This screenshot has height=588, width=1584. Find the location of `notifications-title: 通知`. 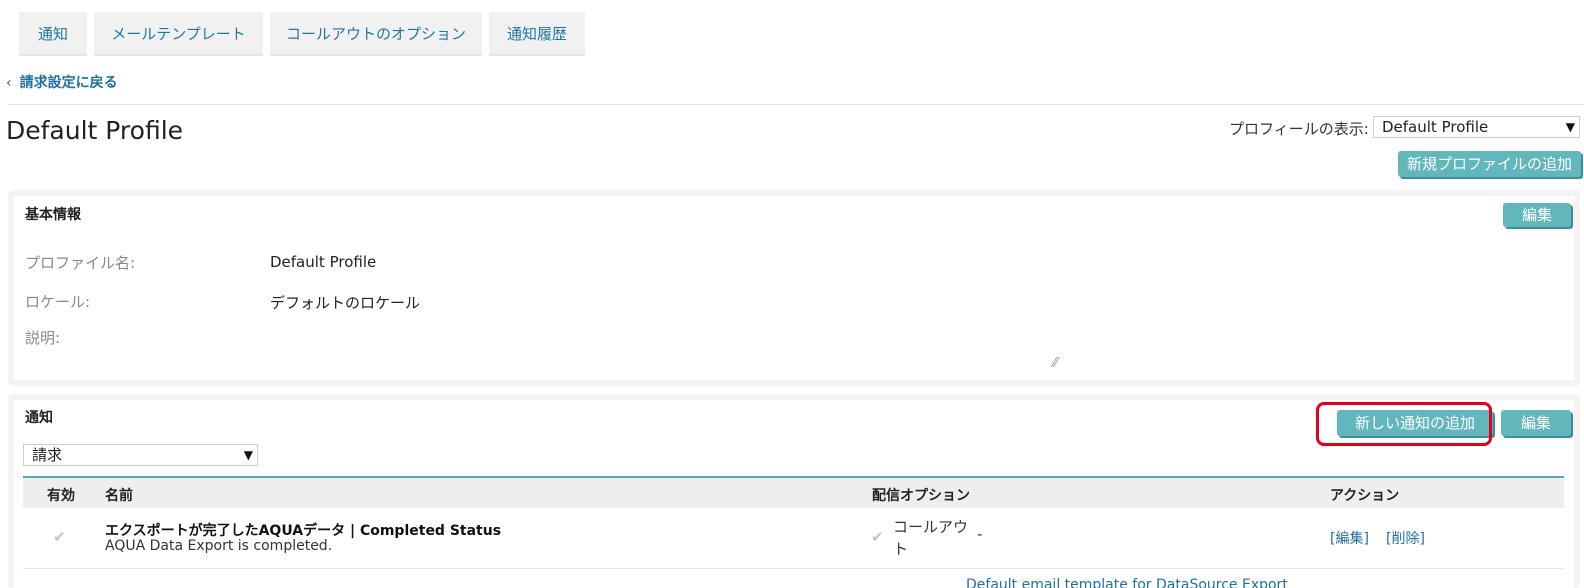

notifications-title: 通知 is located at coordinates (39, 418).